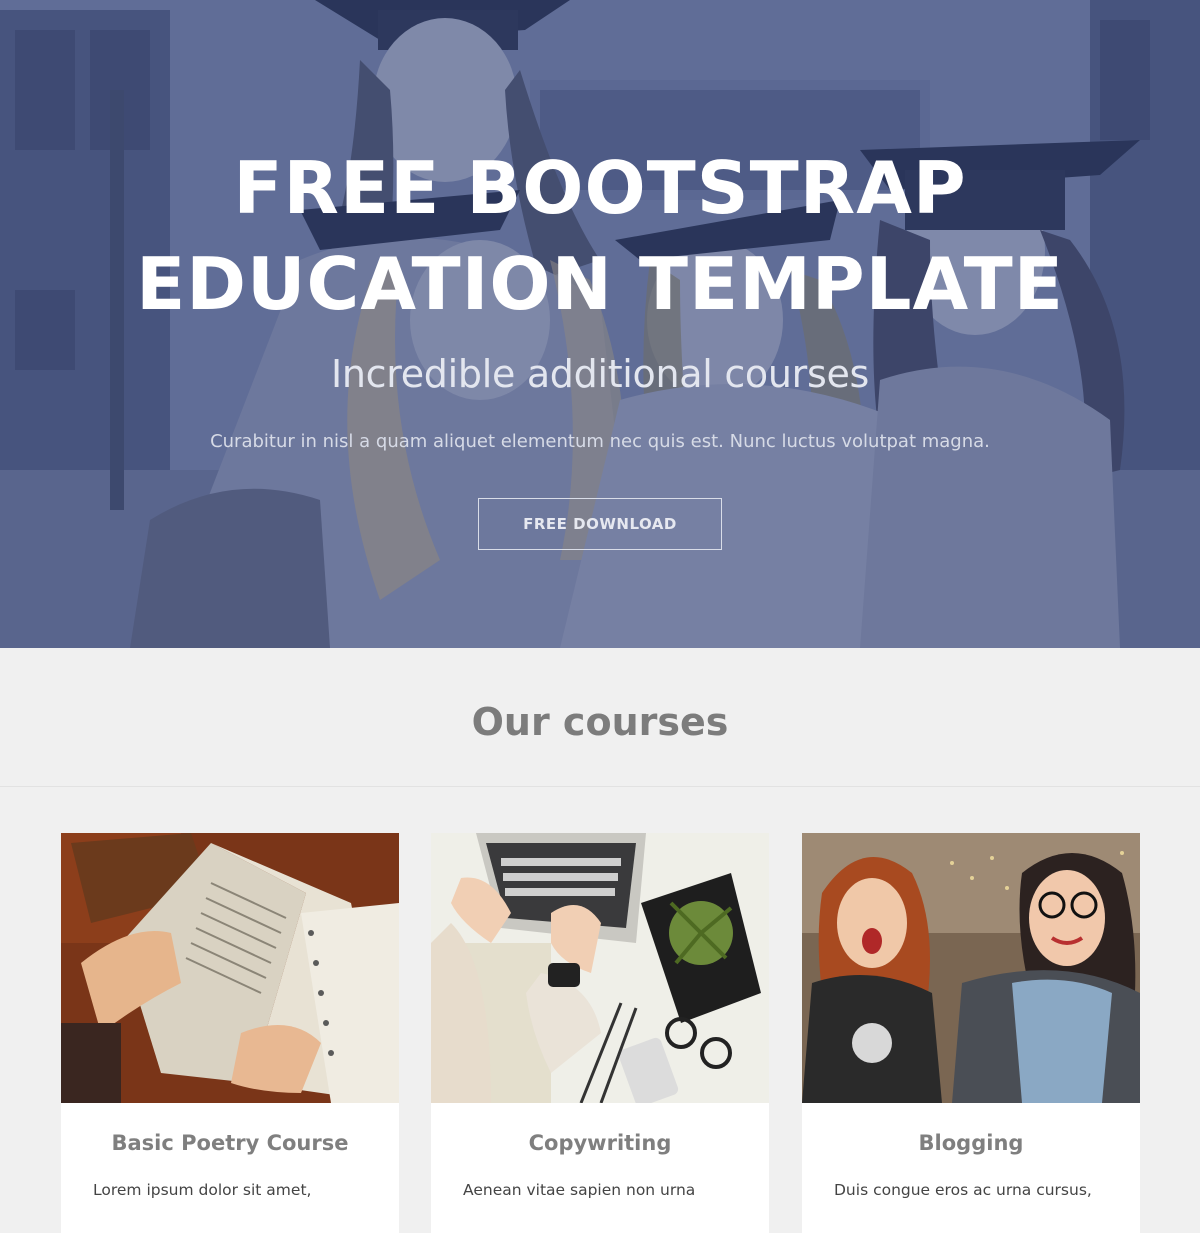  I want to click on laptop-desk-photo, so click(600, 968).